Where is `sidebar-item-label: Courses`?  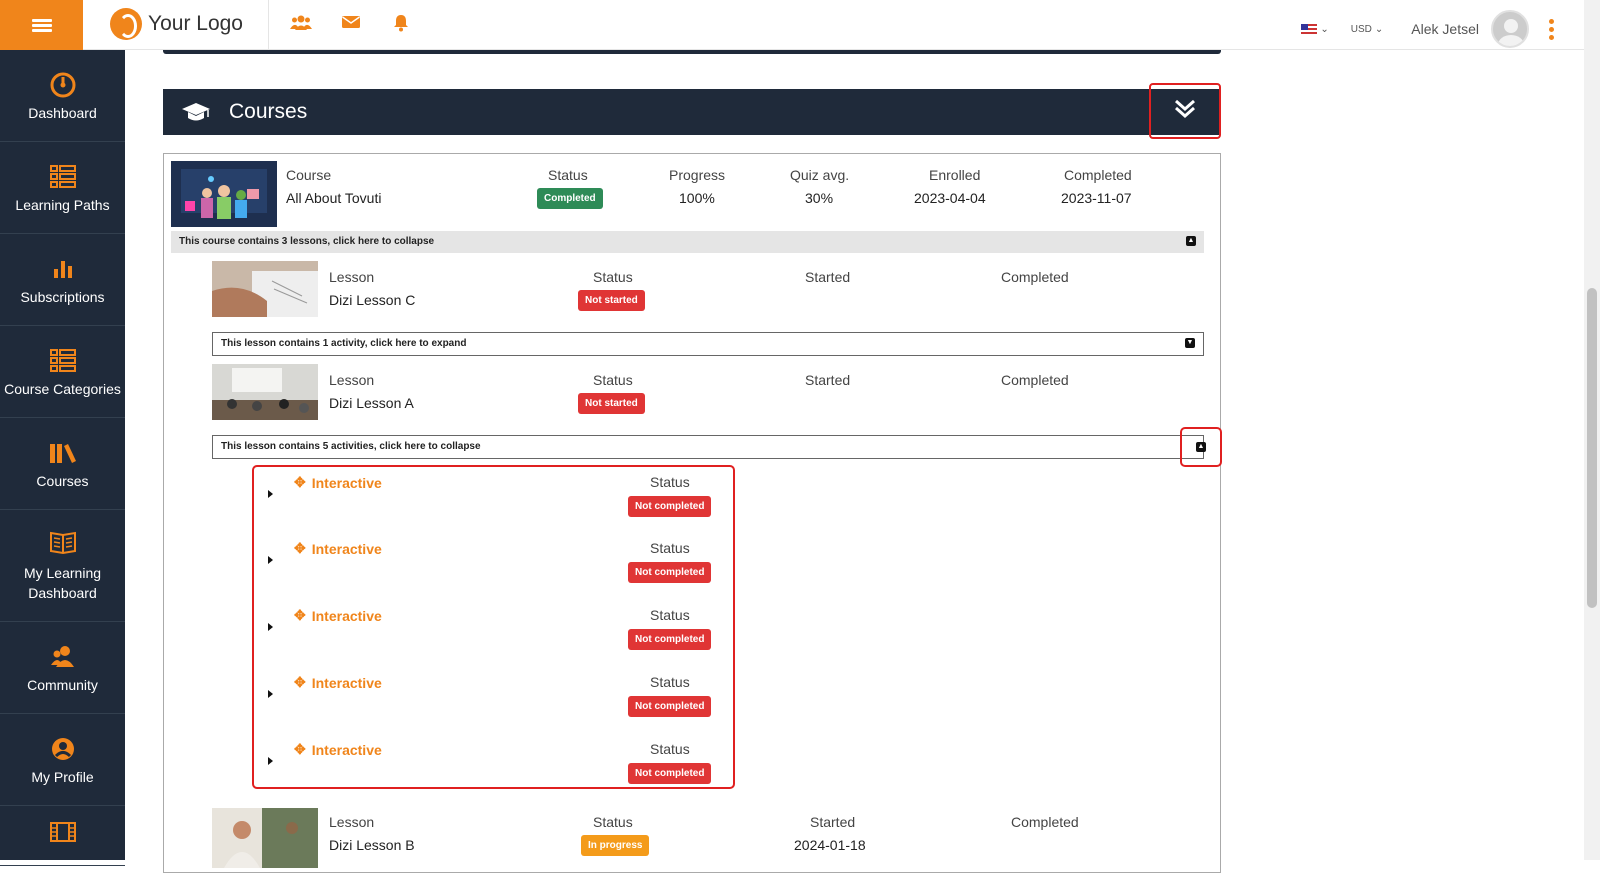
sidebar-item-label: Courses is located at coordinates (62, 480).